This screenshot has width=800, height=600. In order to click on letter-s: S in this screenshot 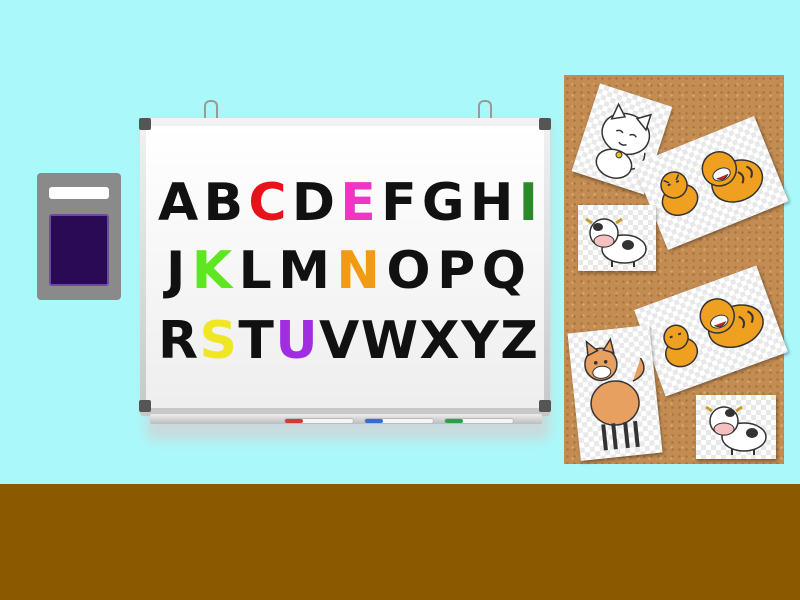, I will do `click(218, 341)`.